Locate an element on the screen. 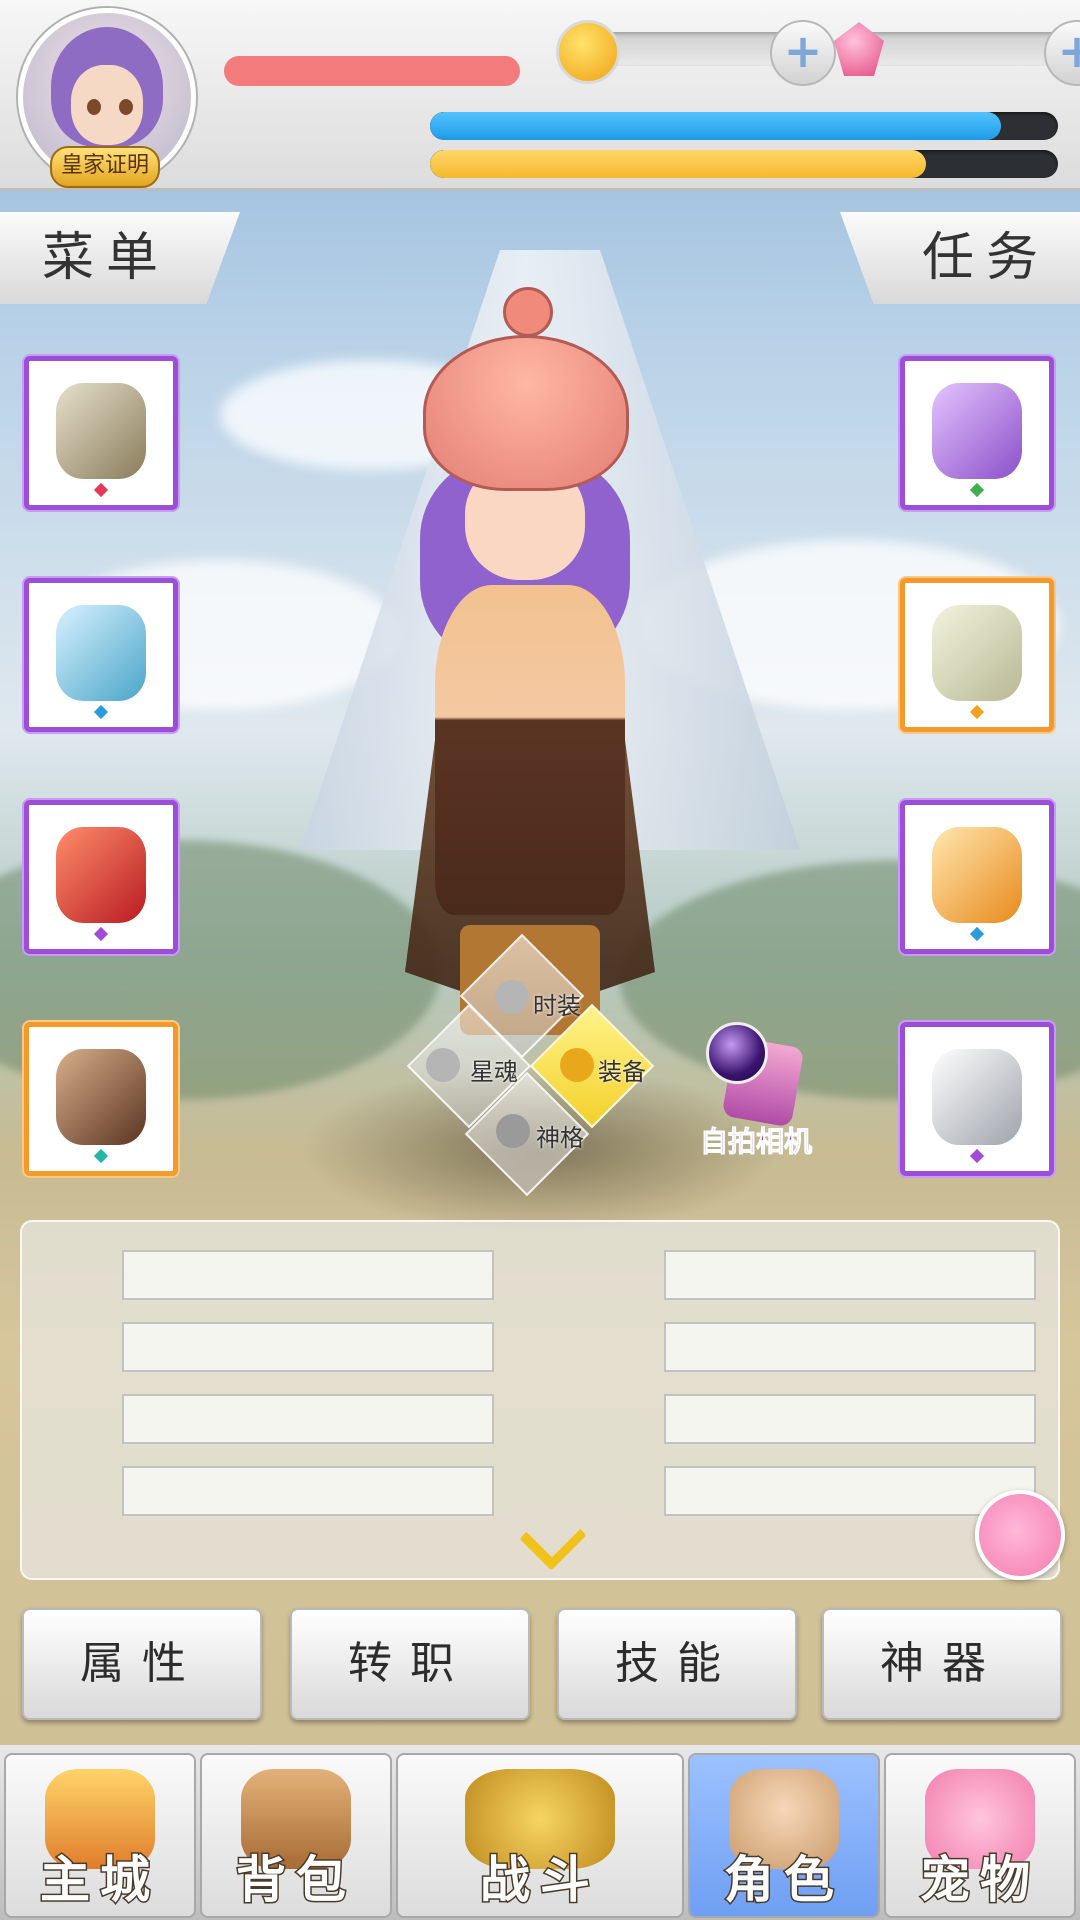  player-name-bar is located at coordinates (372, 71).